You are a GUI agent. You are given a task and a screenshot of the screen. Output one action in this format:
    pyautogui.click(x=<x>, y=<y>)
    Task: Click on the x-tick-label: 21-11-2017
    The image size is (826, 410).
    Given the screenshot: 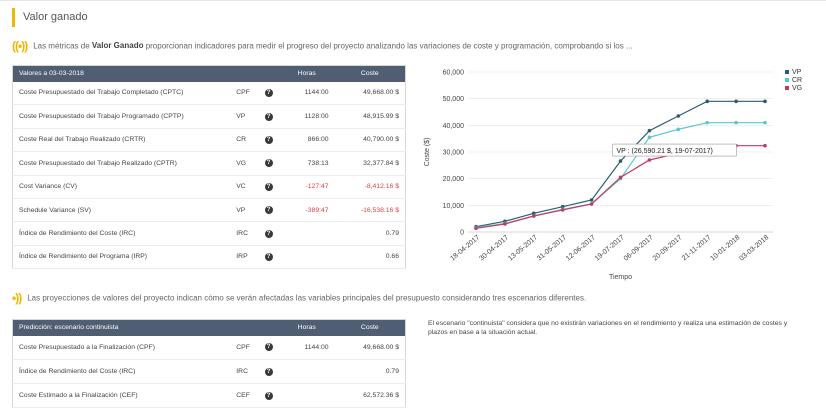 What is the action you would take?
    pyautogui.click(x=697, y=248)
    